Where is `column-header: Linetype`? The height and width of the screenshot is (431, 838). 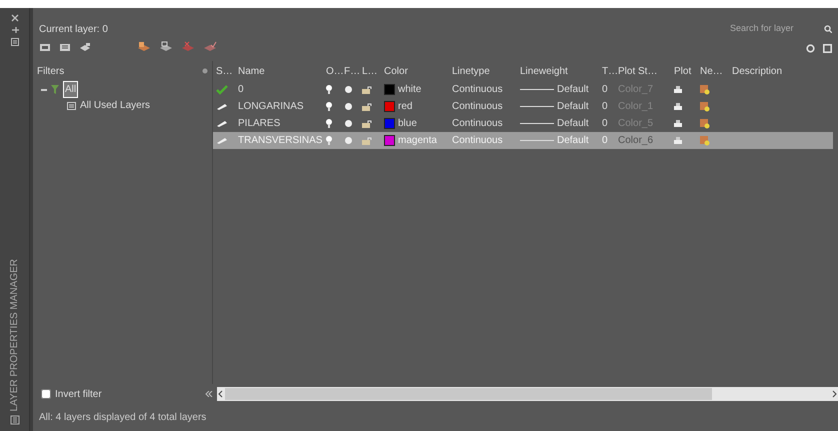 column-header: Linetype is located at coordinates (483, 71).